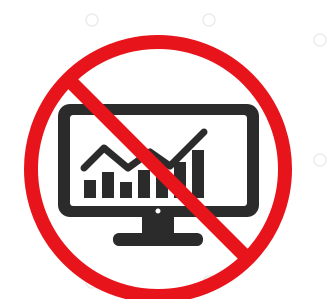 The width and height of the screenshot is (330, 299). What do you see at coordinates (158, 239) in the screenshot?
I see `monitor-base` at bounding box center [158, 239].